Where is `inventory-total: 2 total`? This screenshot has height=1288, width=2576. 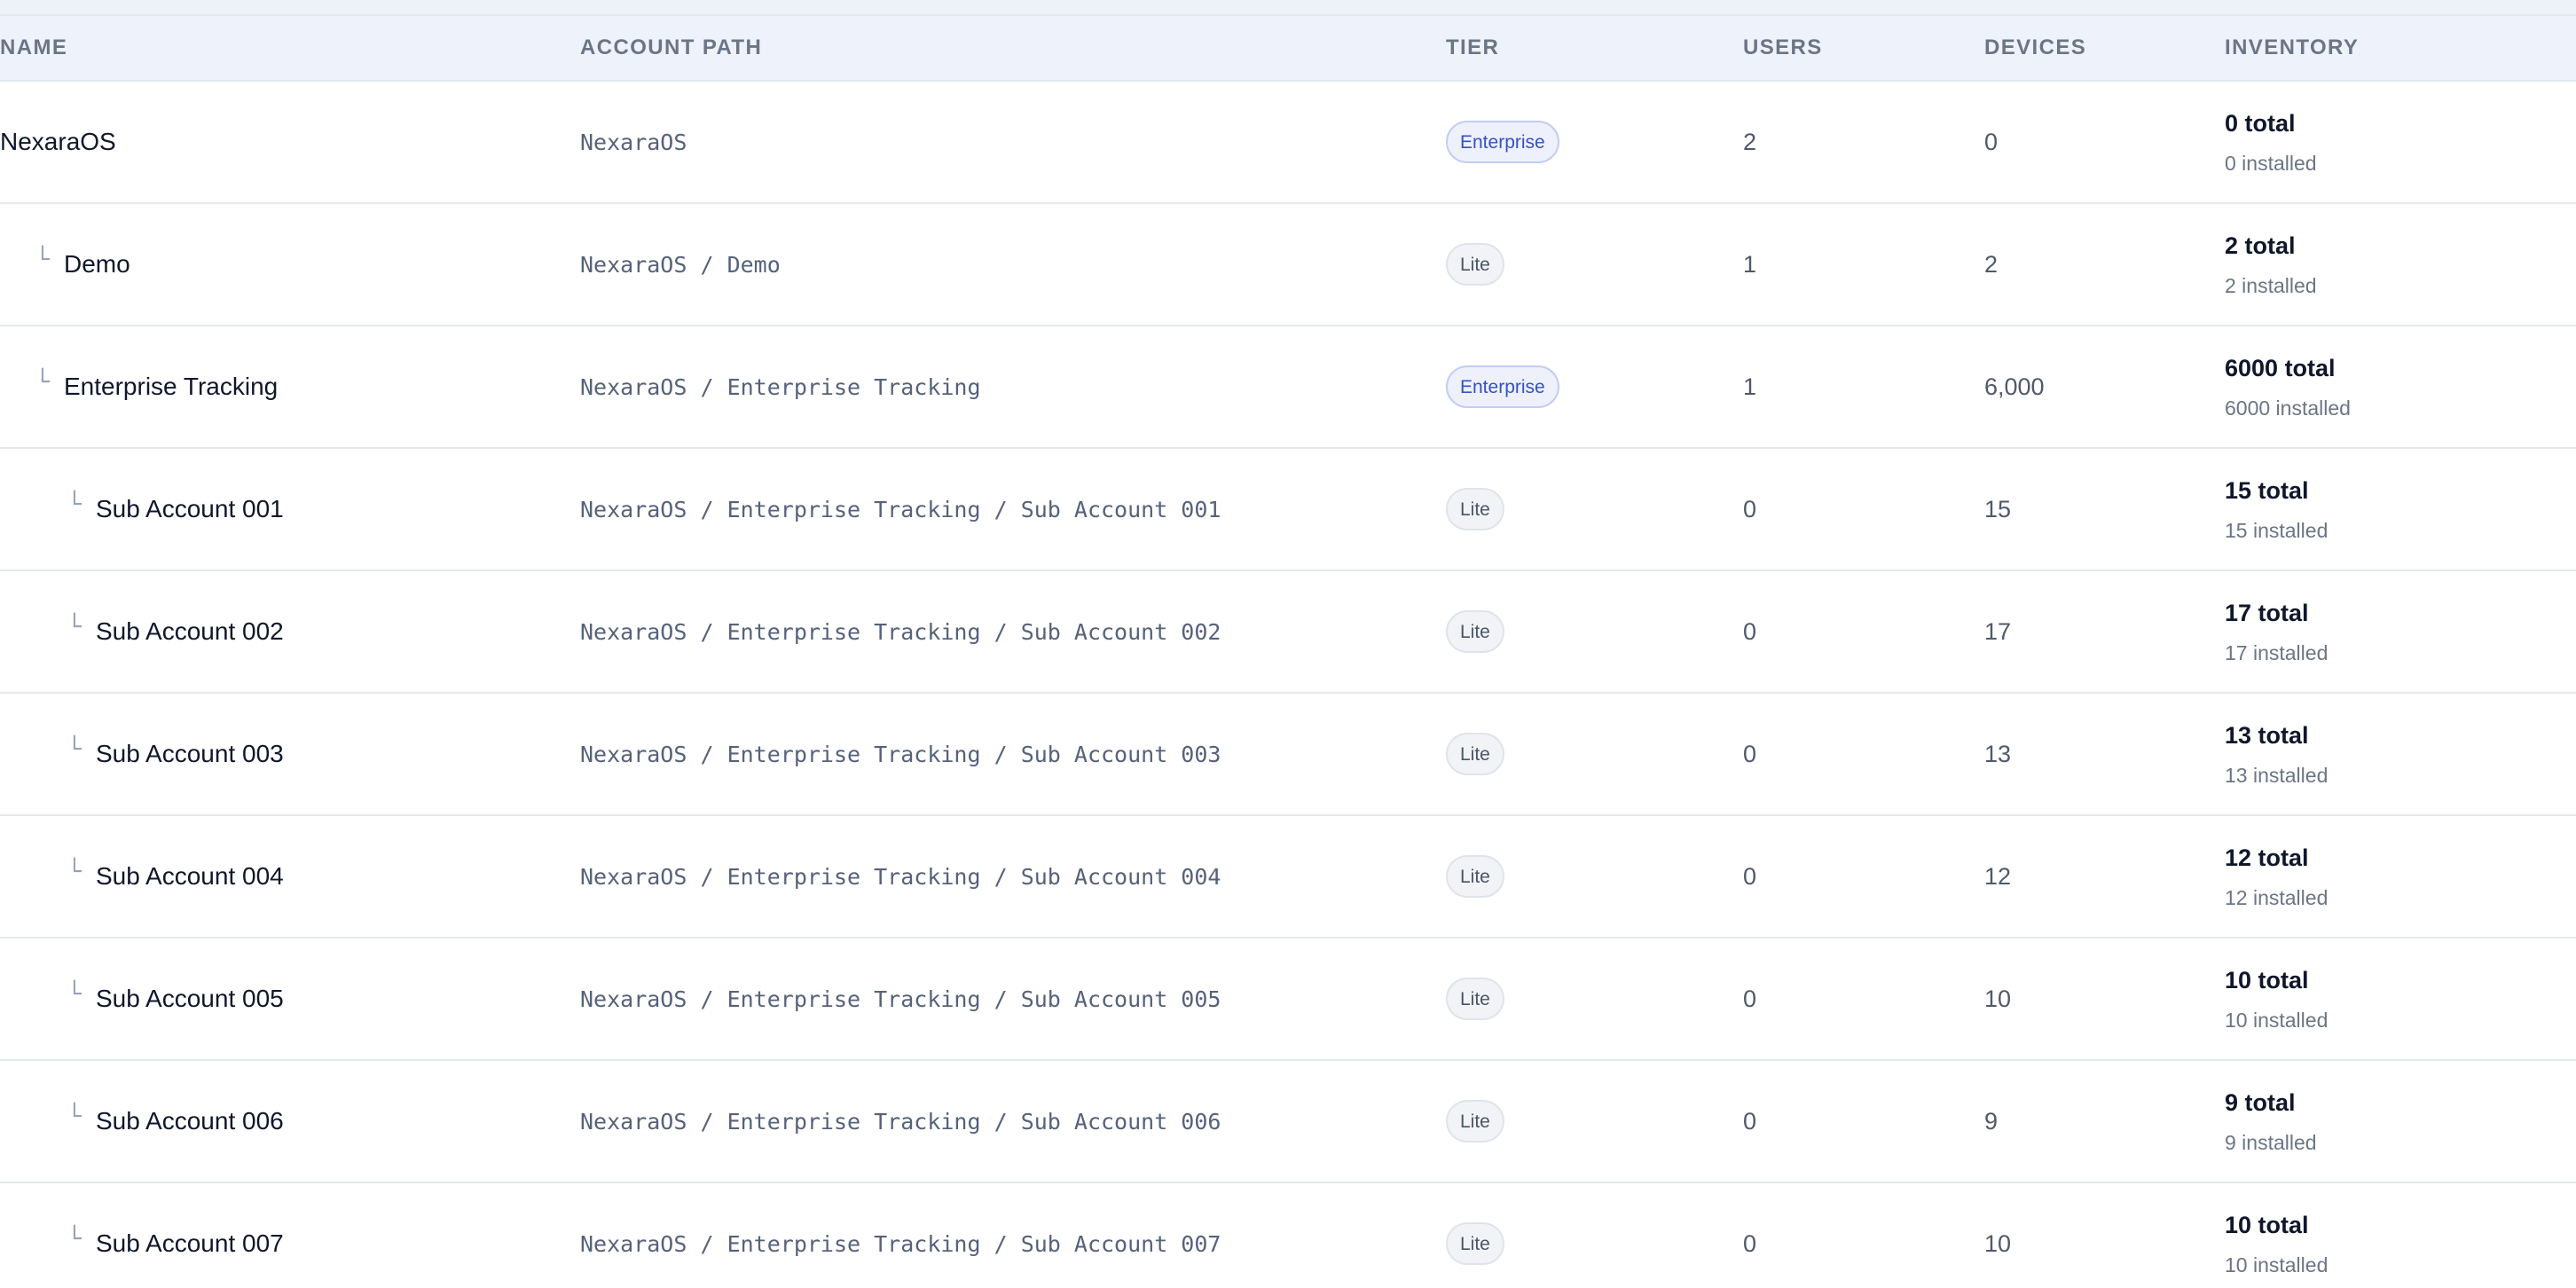
inventory-total: 2 total is located at coordinates (2260, 245).